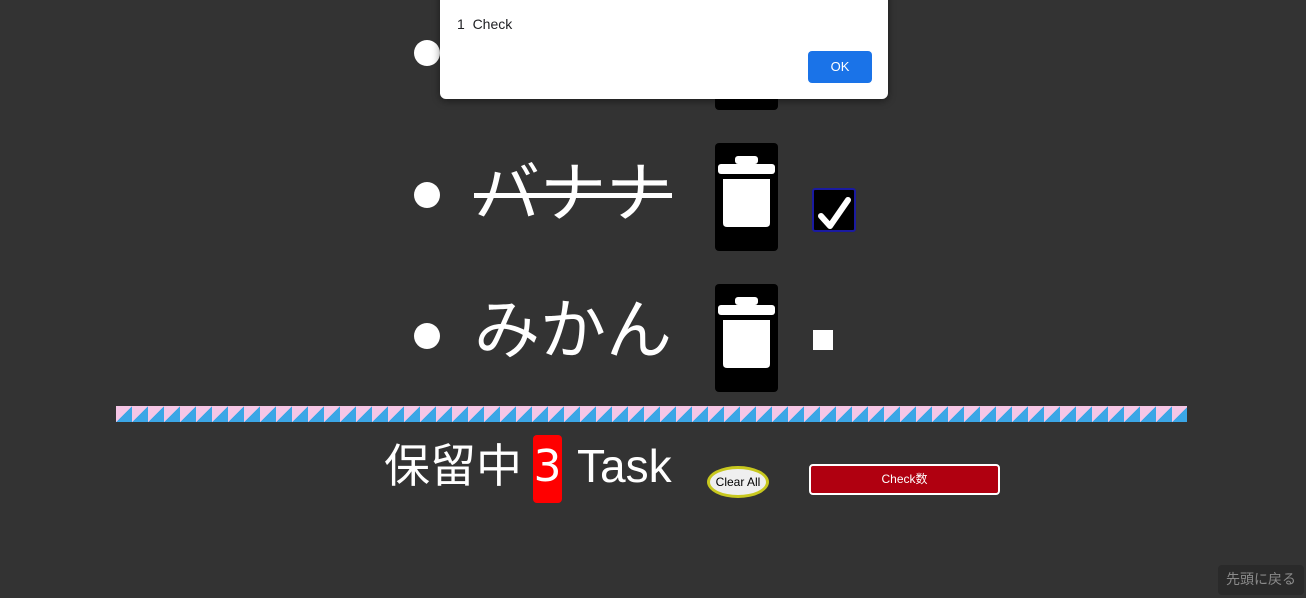  Describe the element at coordinates (651, 414) in the screenshot. I see `striped-divider` at that location.